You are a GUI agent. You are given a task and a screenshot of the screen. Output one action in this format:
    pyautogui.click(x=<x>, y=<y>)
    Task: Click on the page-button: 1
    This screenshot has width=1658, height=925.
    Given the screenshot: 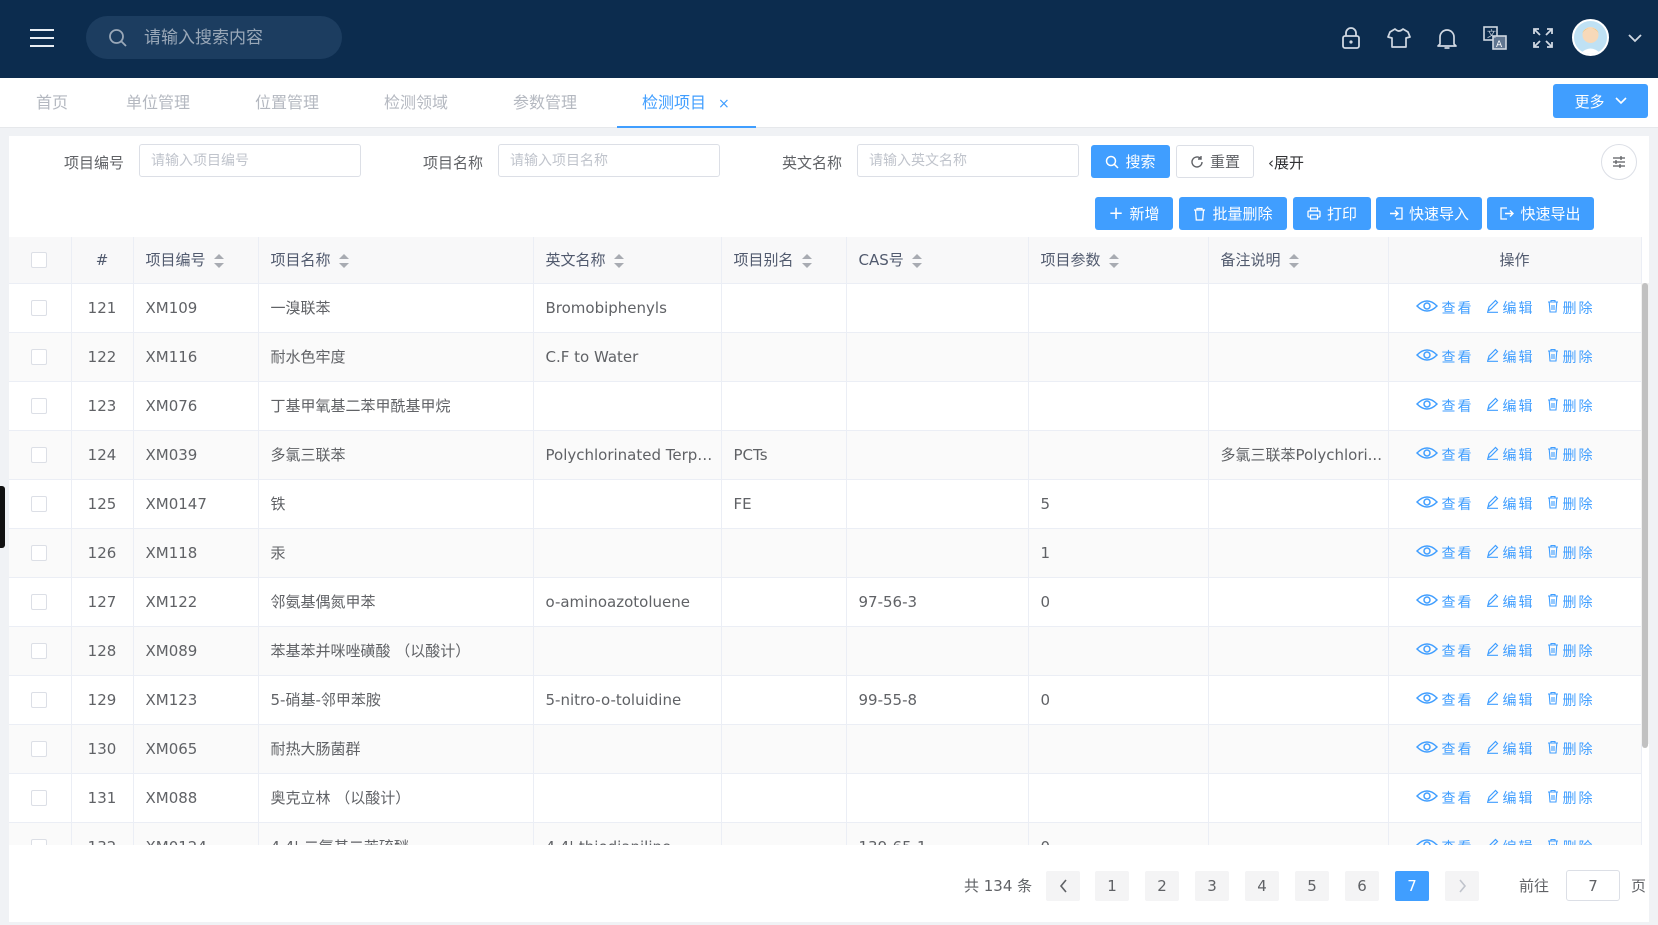 What is the action you would take?
    pyautogui.click(x=1112, y=886)
    